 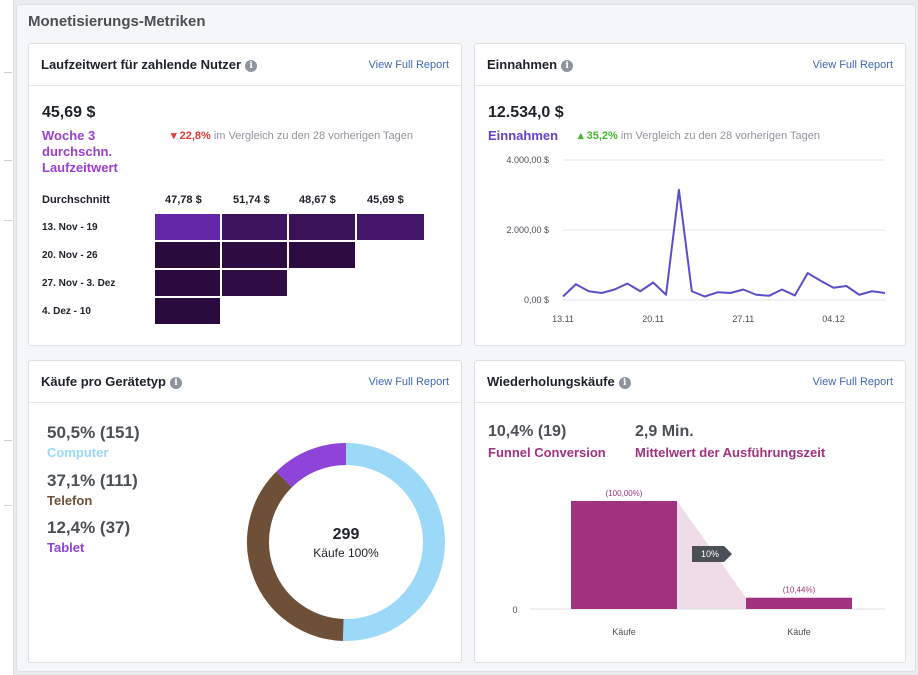 I want to click on funnel-conversion-label: Funnel Conversion, so click(x=547, y=452).